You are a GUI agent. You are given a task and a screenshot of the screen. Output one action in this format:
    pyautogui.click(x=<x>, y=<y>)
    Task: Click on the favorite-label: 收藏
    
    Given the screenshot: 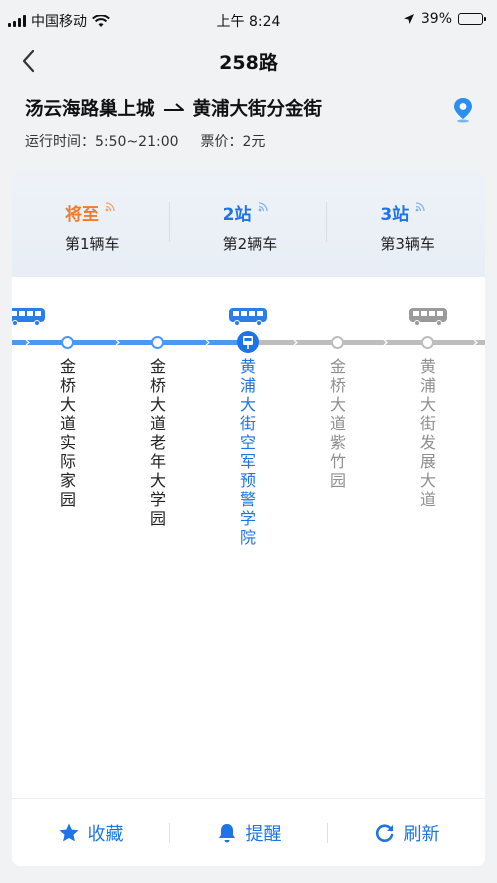 What is the action you would take?
    pyautogui.click(x=105, y=834)
    